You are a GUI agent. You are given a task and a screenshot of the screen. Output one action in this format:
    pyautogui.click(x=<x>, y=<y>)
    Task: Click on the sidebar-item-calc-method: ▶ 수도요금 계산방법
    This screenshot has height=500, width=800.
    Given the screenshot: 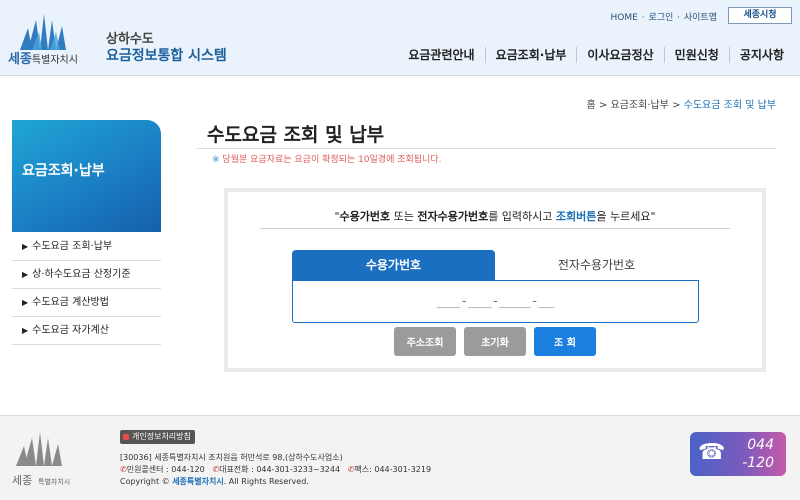 What is the action you would take?
    pyautogui.click(x=86, y=303)
    